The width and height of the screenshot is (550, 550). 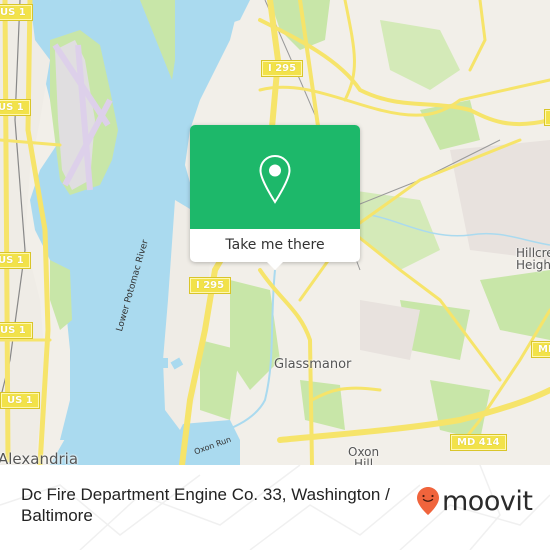 What do you see at coordinates (487, 501) in the screenshot?
I see `moovit-wordmark: moovit` at bounding box center [487, 501].